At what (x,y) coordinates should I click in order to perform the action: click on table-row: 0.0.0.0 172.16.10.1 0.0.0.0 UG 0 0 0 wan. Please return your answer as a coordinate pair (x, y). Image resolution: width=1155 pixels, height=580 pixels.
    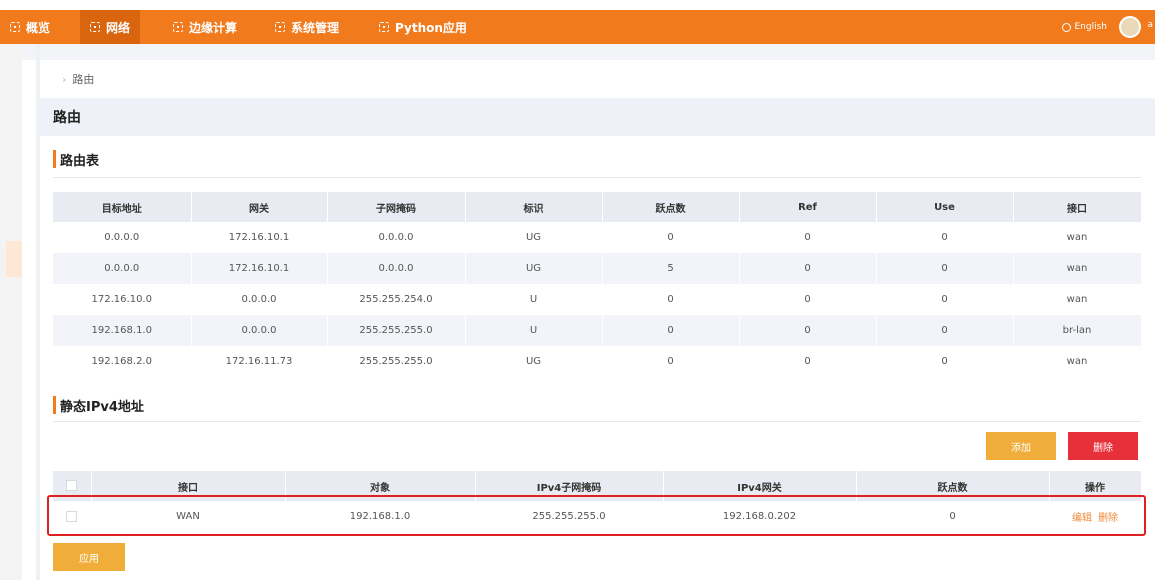
    Looking at the image, I should click on (597, 237).